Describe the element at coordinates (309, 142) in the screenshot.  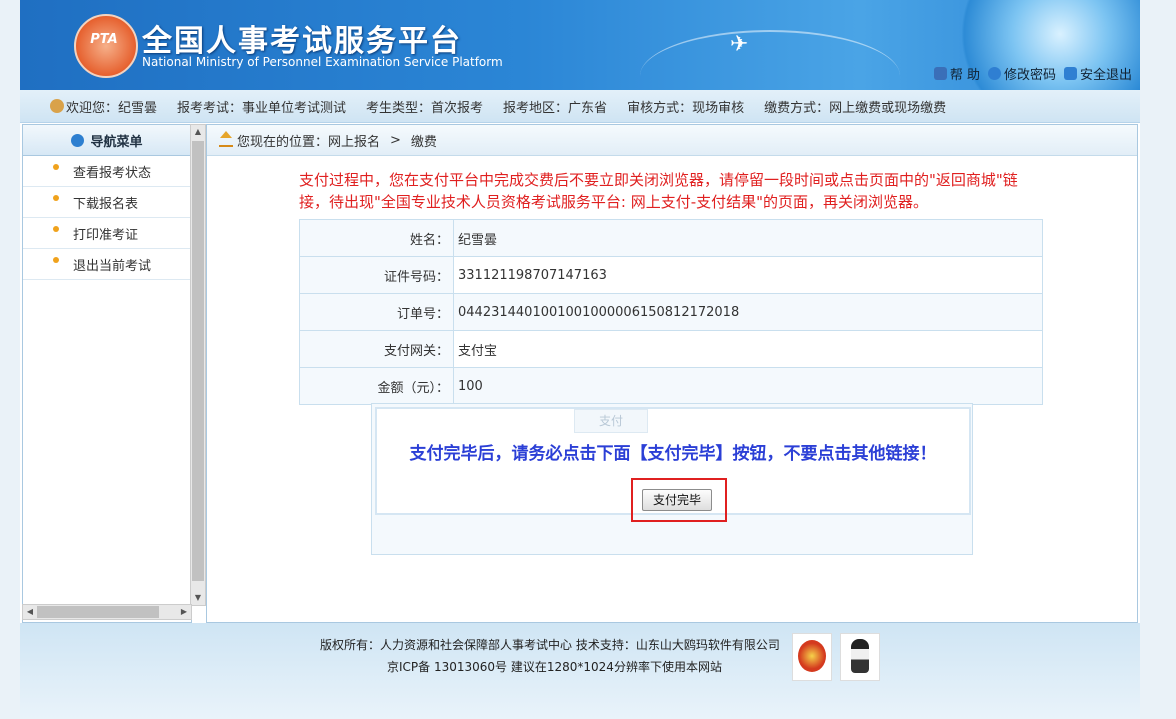
I see `breadcrumb-location: 您现在的位置：网上报名` at that location.